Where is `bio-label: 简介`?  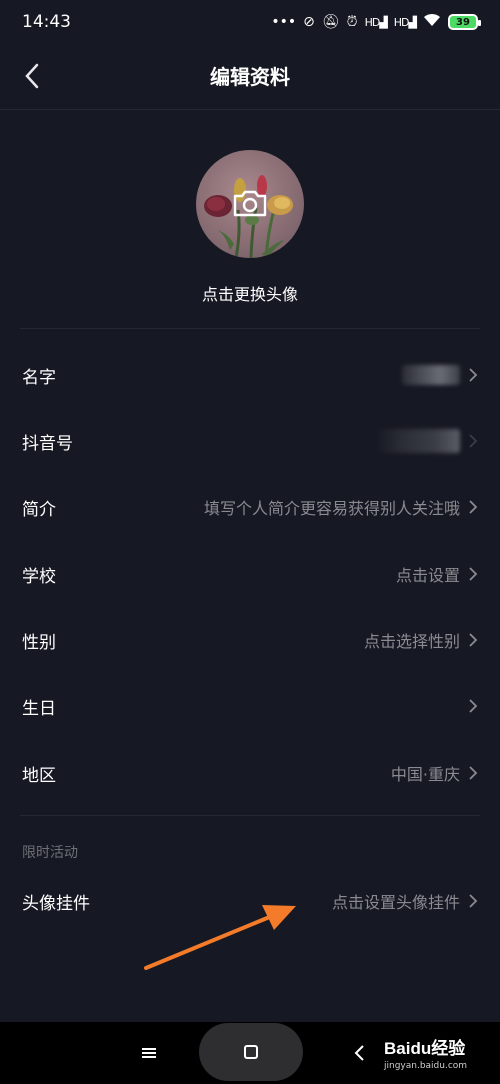
bio-label: 简介 is located at coordinates (39, 509).